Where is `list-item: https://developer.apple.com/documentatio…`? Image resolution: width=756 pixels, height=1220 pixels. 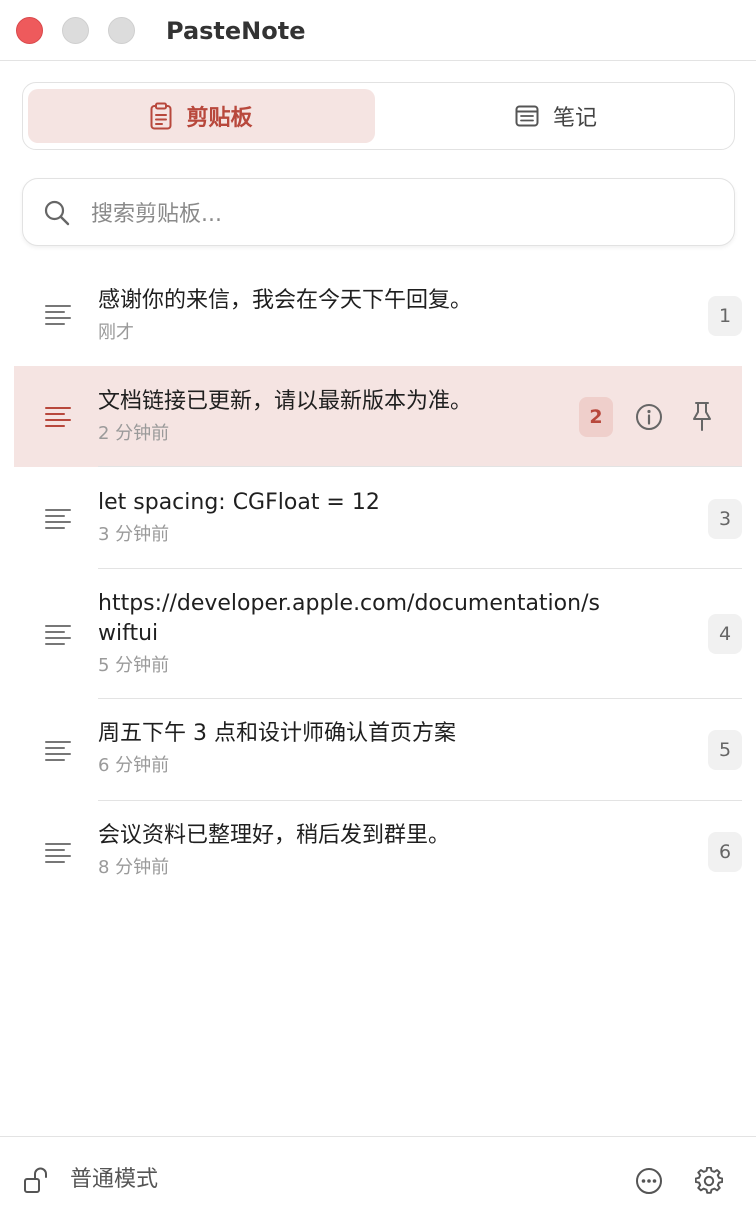
list-item: https://developer.apple.com/documentatio… is located at coordinates (378, 634).